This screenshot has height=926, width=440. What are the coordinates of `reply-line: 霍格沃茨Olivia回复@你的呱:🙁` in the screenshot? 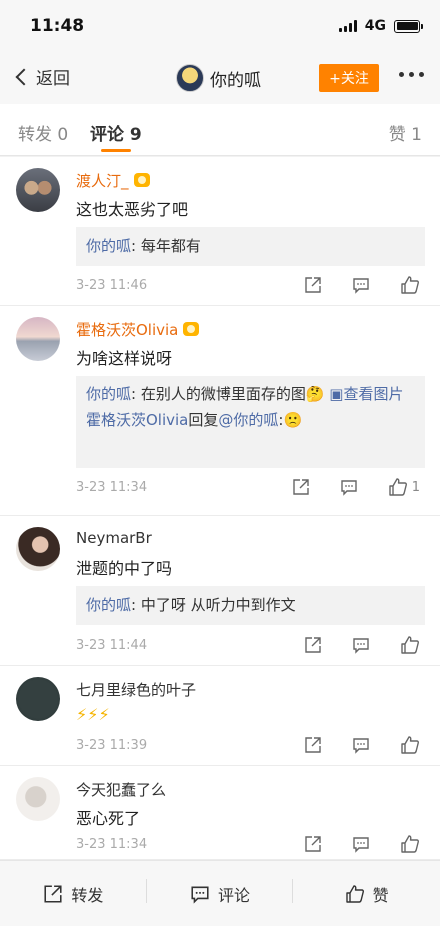 It's located at (250, 420).